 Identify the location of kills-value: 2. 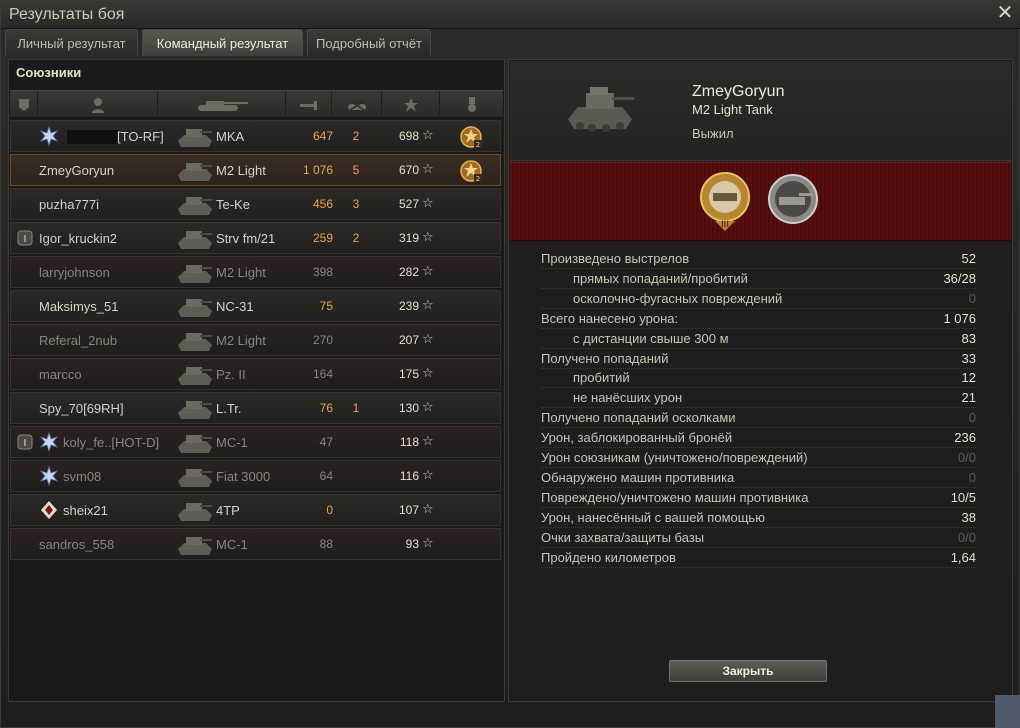
(356, 136).